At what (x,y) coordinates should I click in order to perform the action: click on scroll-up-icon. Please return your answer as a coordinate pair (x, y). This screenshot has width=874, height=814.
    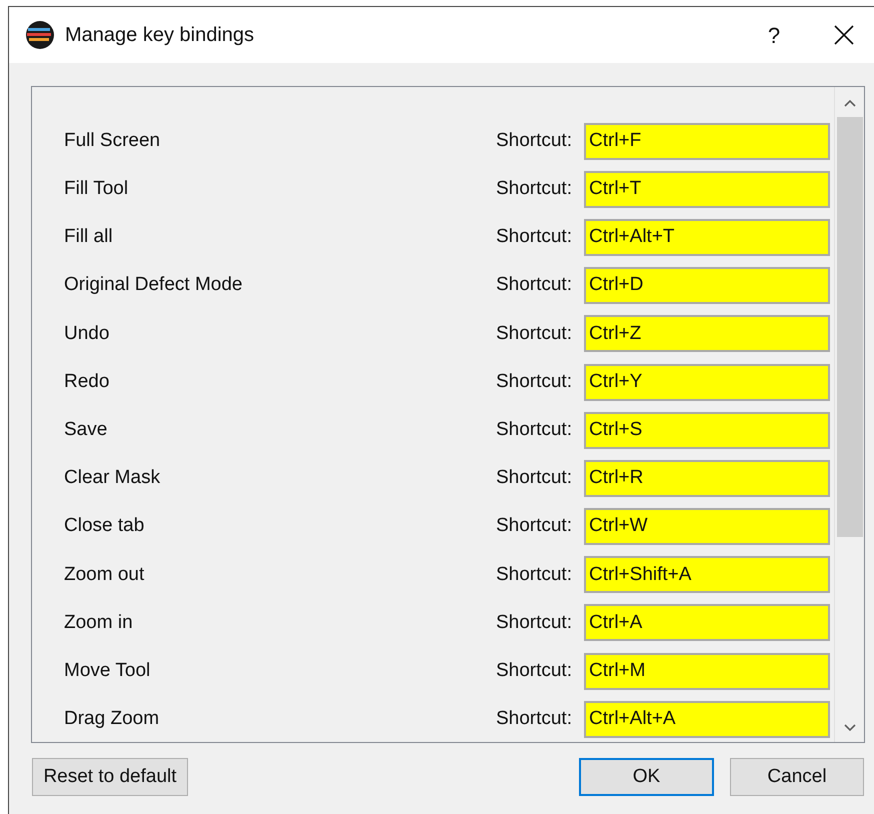
    Looking at the image, I should click on (850, 103).